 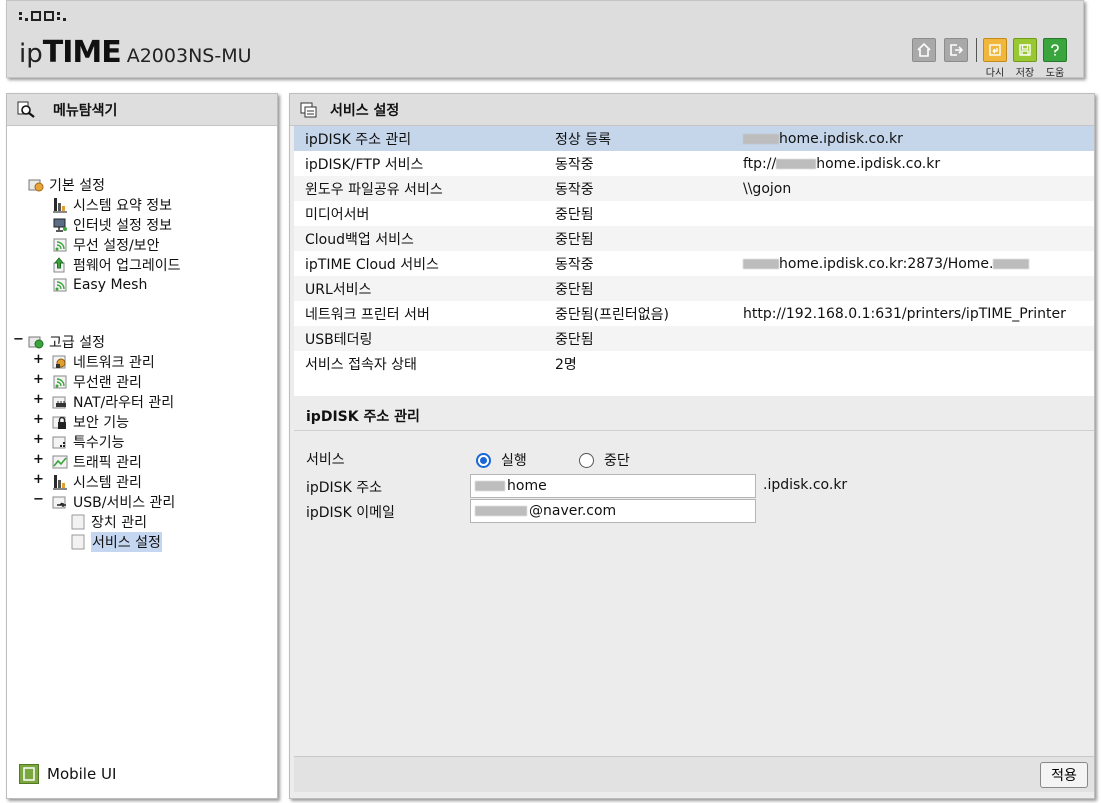 I want to click on service-status: 2명, so click(x=566, y=364).